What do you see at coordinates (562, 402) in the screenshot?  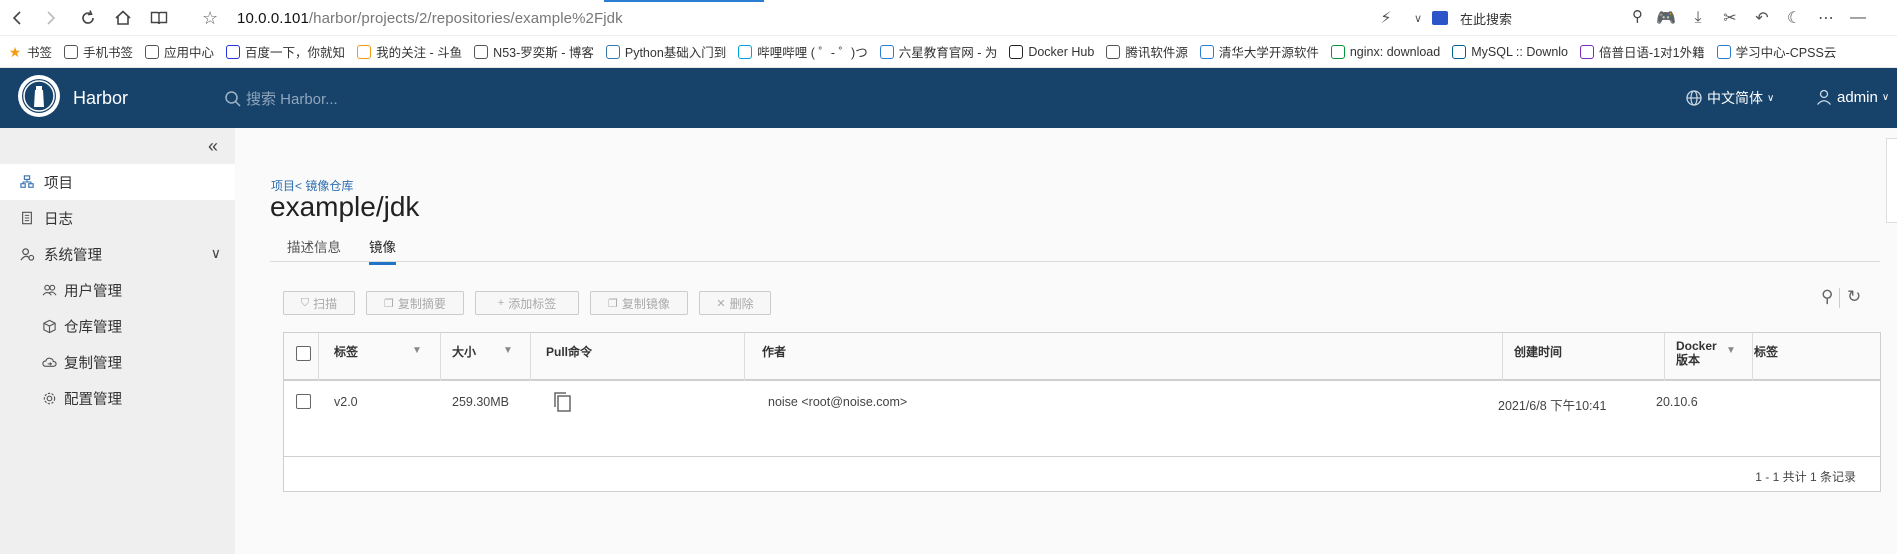 I see `copy-icon` at bounding box center [562, 402].